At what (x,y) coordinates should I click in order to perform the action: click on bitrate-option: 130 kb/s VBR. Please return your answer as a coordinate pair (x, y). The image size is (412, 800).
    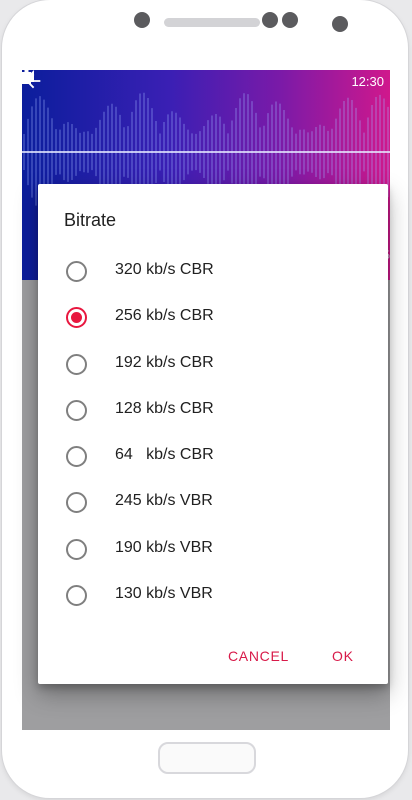
    Looking at the image, I should click on (213, 595).